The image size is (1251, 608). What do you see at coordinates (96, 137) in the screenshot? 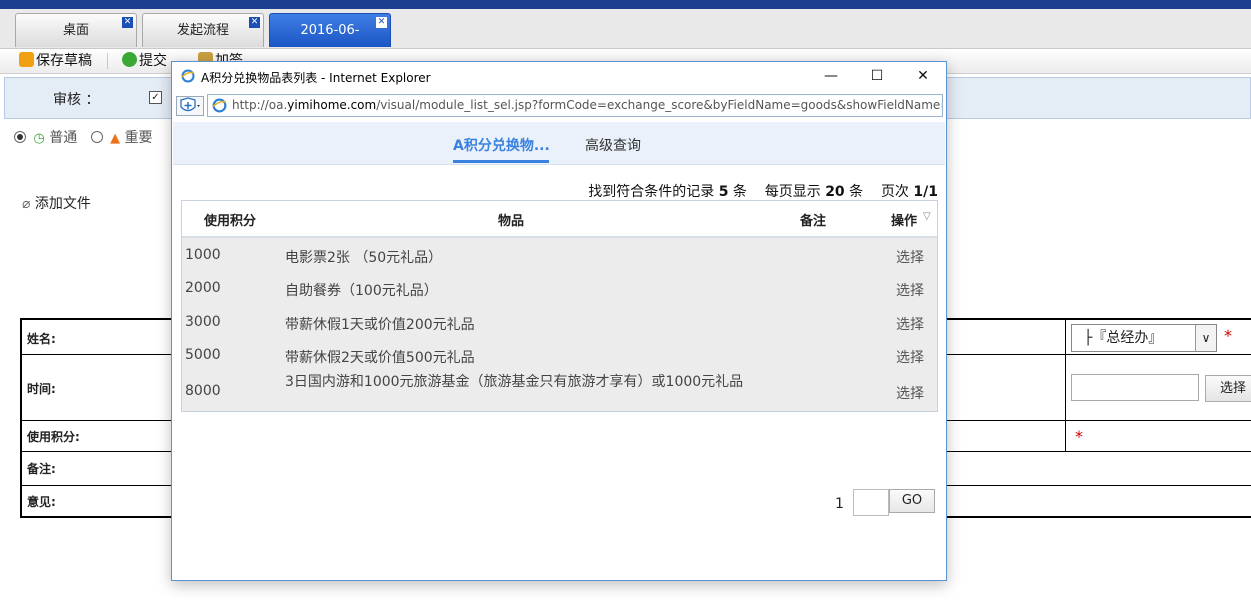
I see `priority-important-radio` at bounding box center [96, 137].